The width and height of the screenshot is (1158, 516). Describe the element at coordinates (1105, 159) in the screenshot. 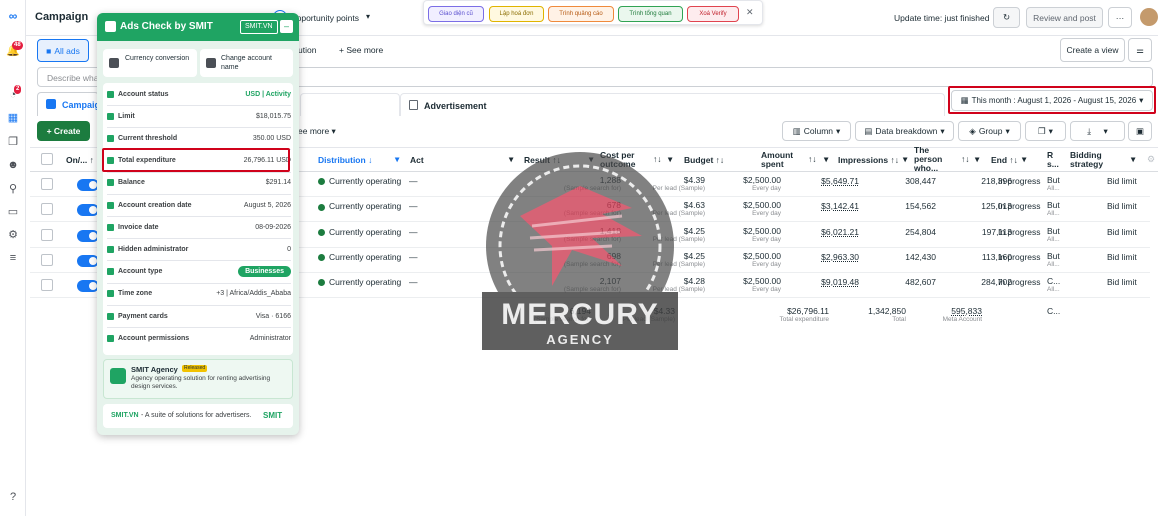

I see `col-bidding: Bidding strategy ▾` at that location.